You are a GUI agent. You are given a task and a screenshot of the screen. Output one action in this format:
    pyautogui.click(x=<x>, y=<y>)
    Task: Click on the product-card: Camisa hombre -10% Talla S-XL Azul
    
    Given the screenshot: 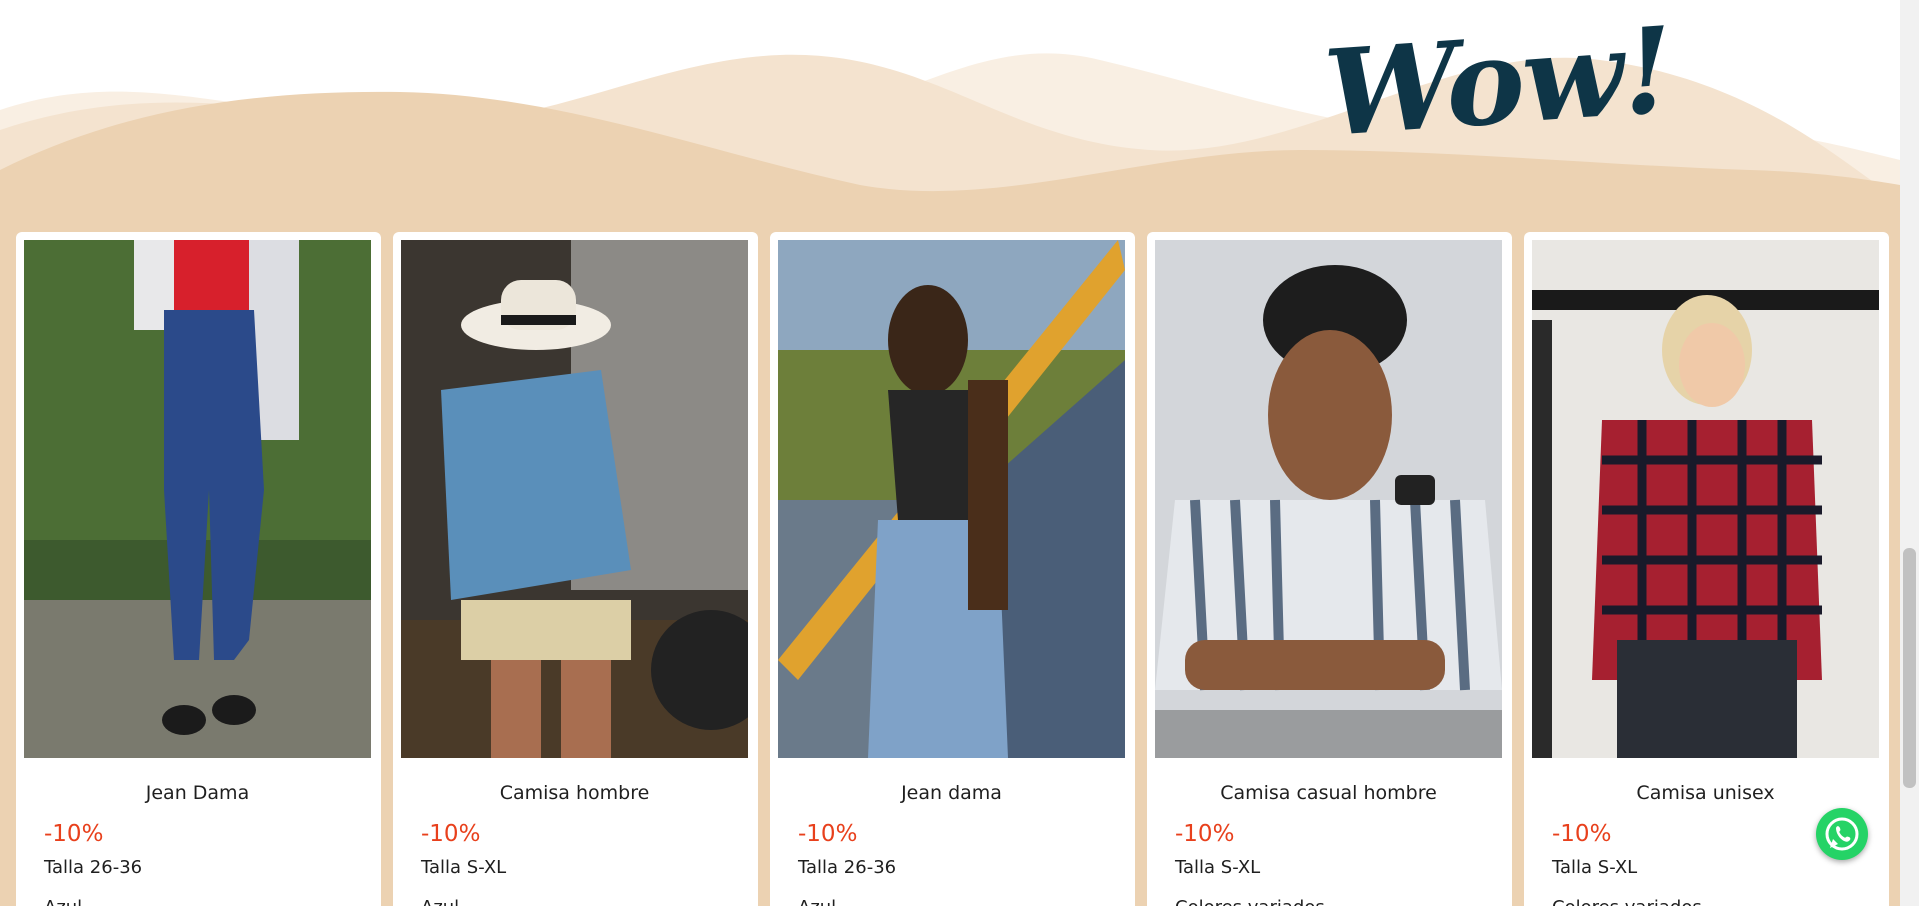 What is the action you would take?
    pyautogui.click(x=575, y=569)
    